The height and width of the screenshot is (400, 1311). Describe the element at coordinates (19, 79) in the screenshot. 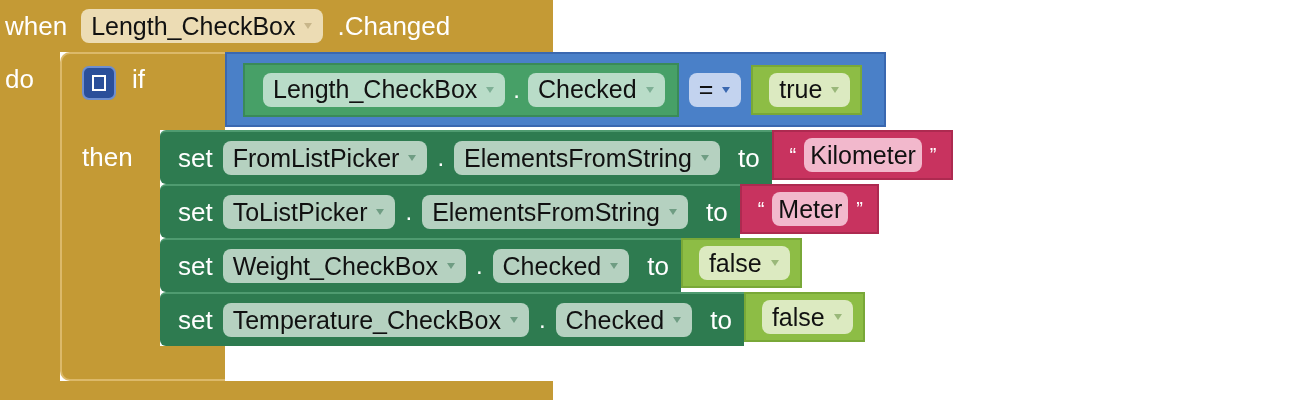

I see `keyword: do` at that location.